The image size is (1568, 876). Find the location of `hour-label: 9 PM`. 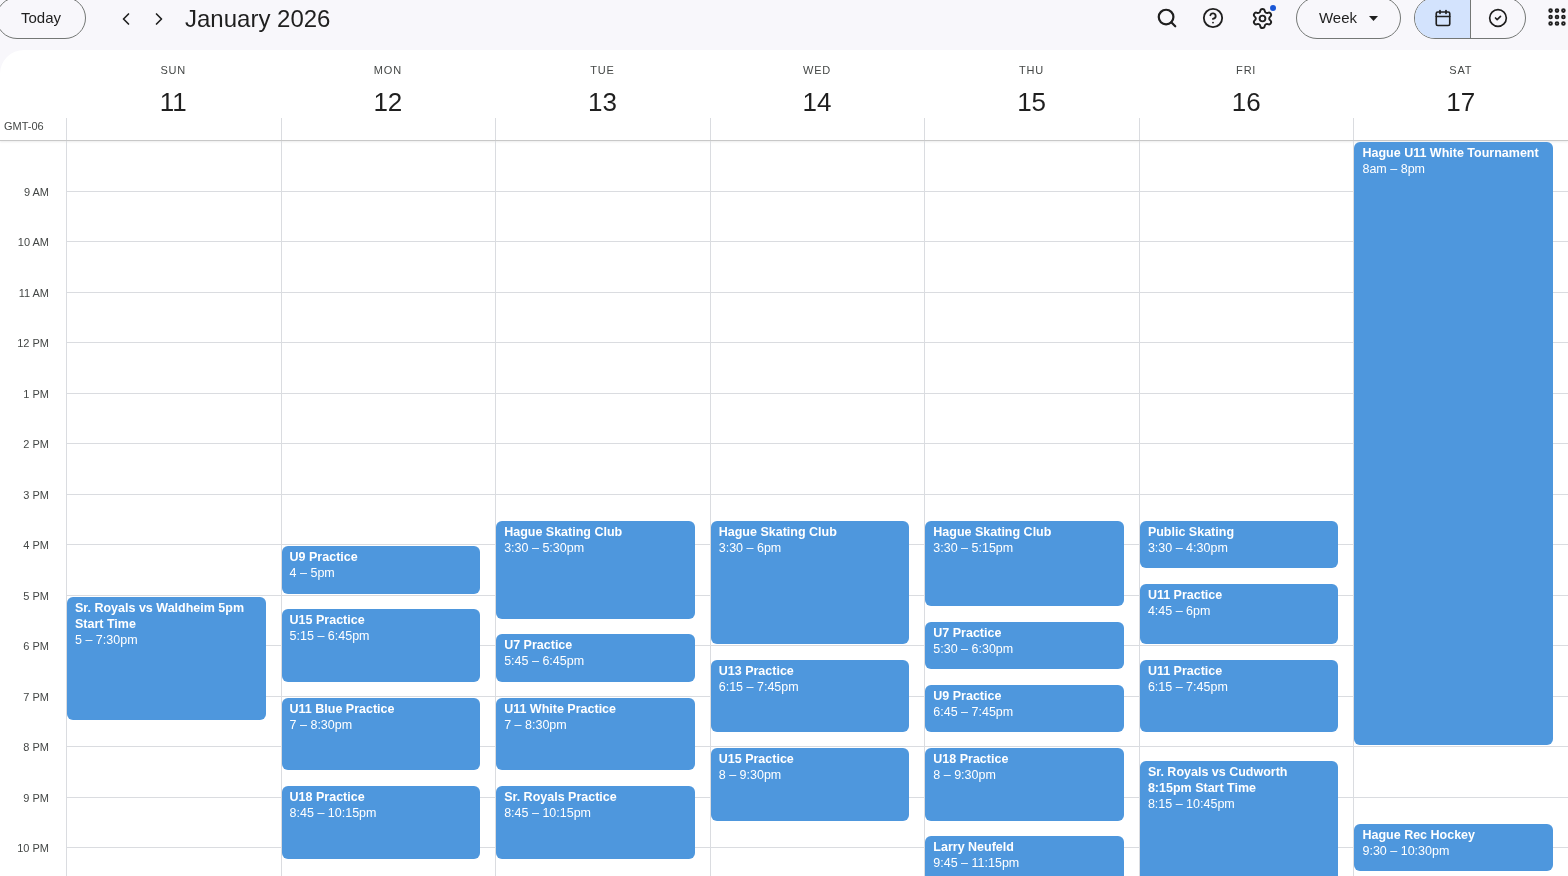

hour-label: 9 PM is located at coordinates (36, 797).